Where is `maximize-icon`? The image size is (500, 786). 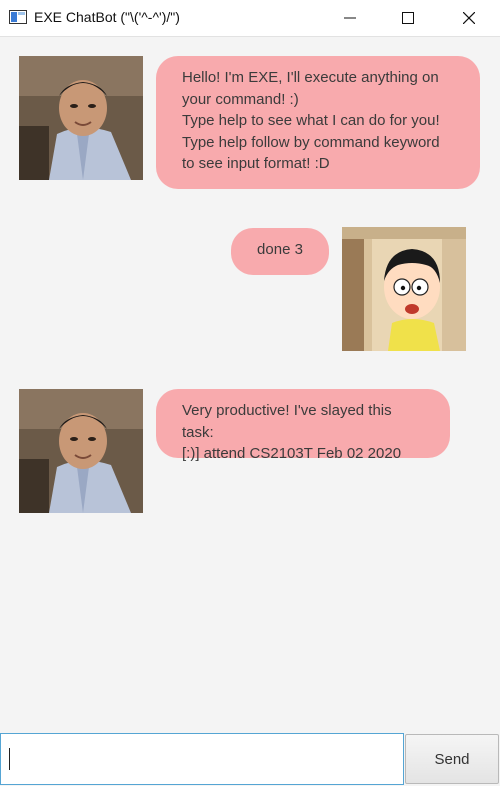
maximize-icon is located at coordinates (408, 18).